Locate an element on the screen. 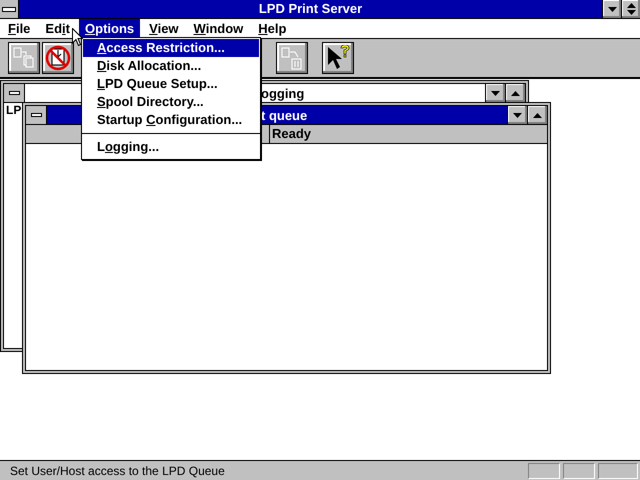 Image resolution: width=640 pixels, height=480 pixels. restore-button is located at coordinates (630, 9).